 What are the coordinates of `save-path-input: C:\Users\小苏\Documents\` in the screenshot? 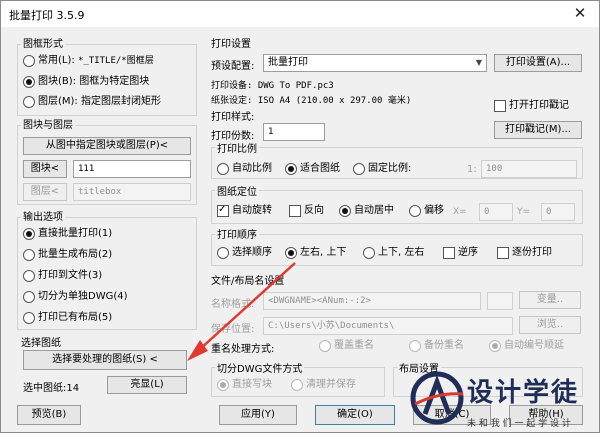 It's located at (388, 326).